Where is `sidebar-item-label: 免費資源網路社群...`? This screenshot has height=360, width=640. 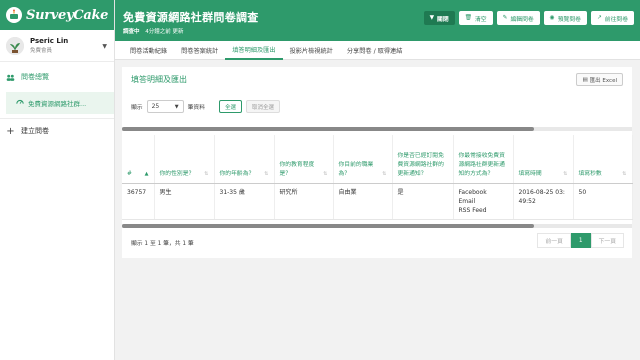
sidebar-item-label: 免費資源網路社群... is located at coordinates (57, 104).